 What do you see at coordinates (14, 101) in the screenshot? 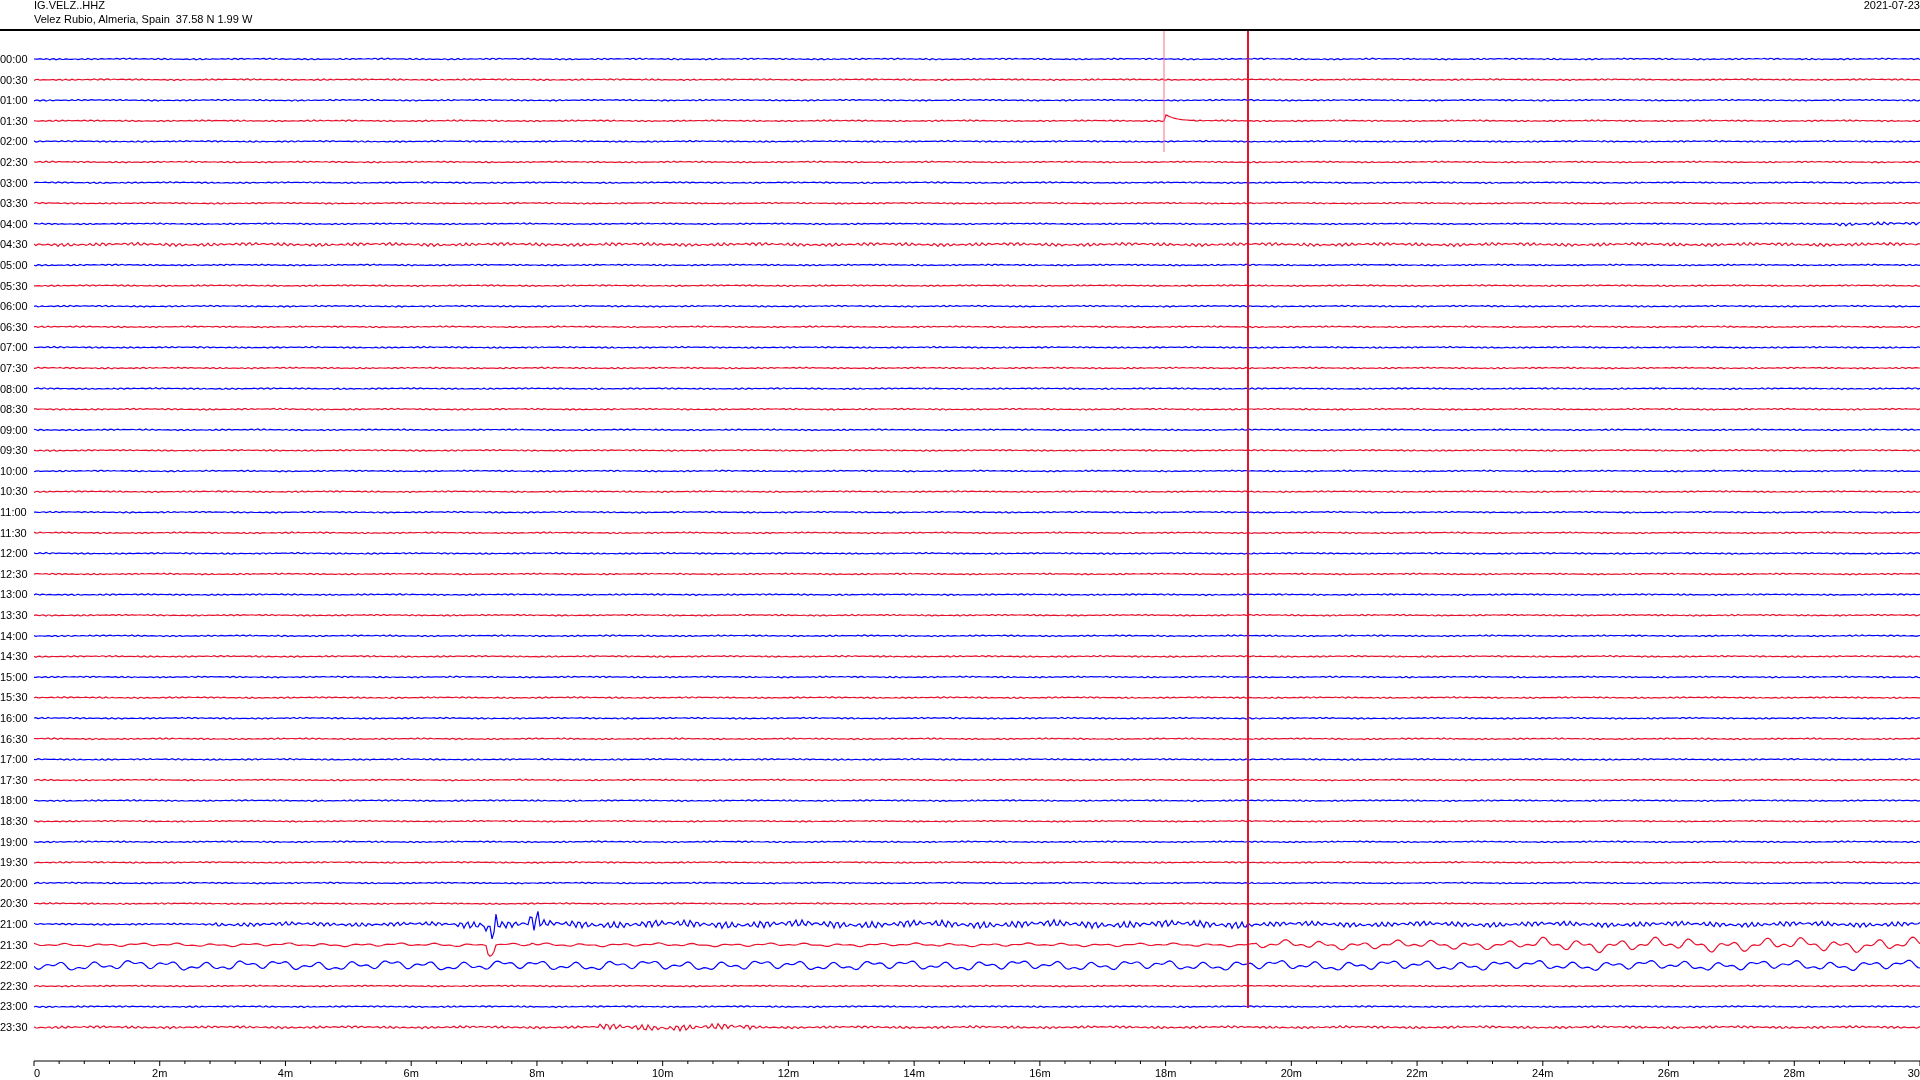
I see `hour-label: 01:00` at bounding box center [14, 101].